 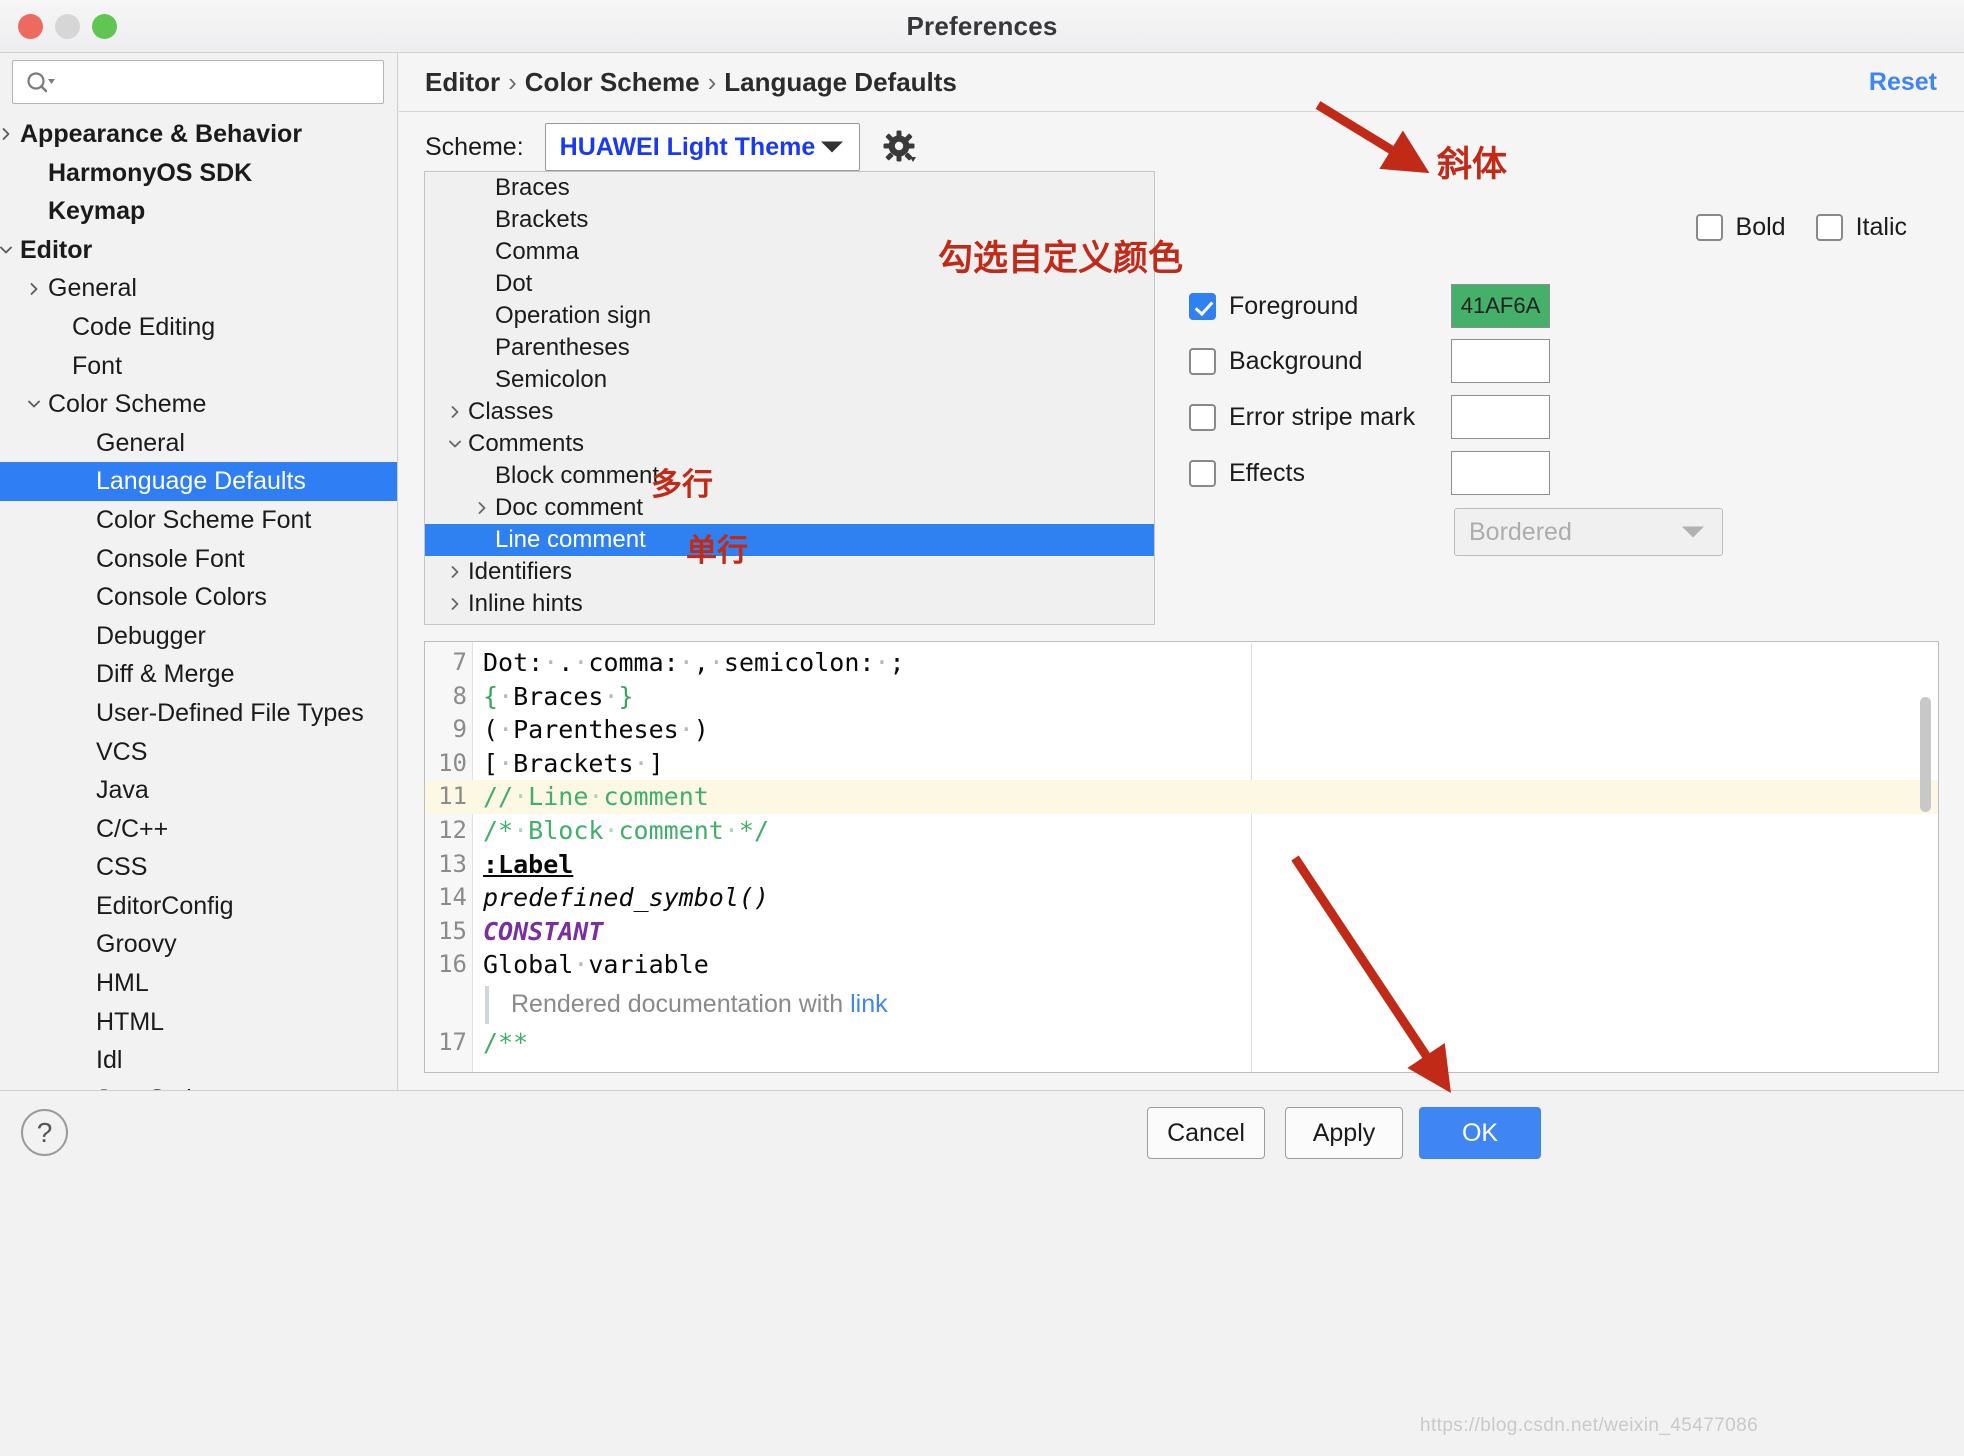 I want to click on error-stripe-color-swatch, so click(x=1500, y=417).